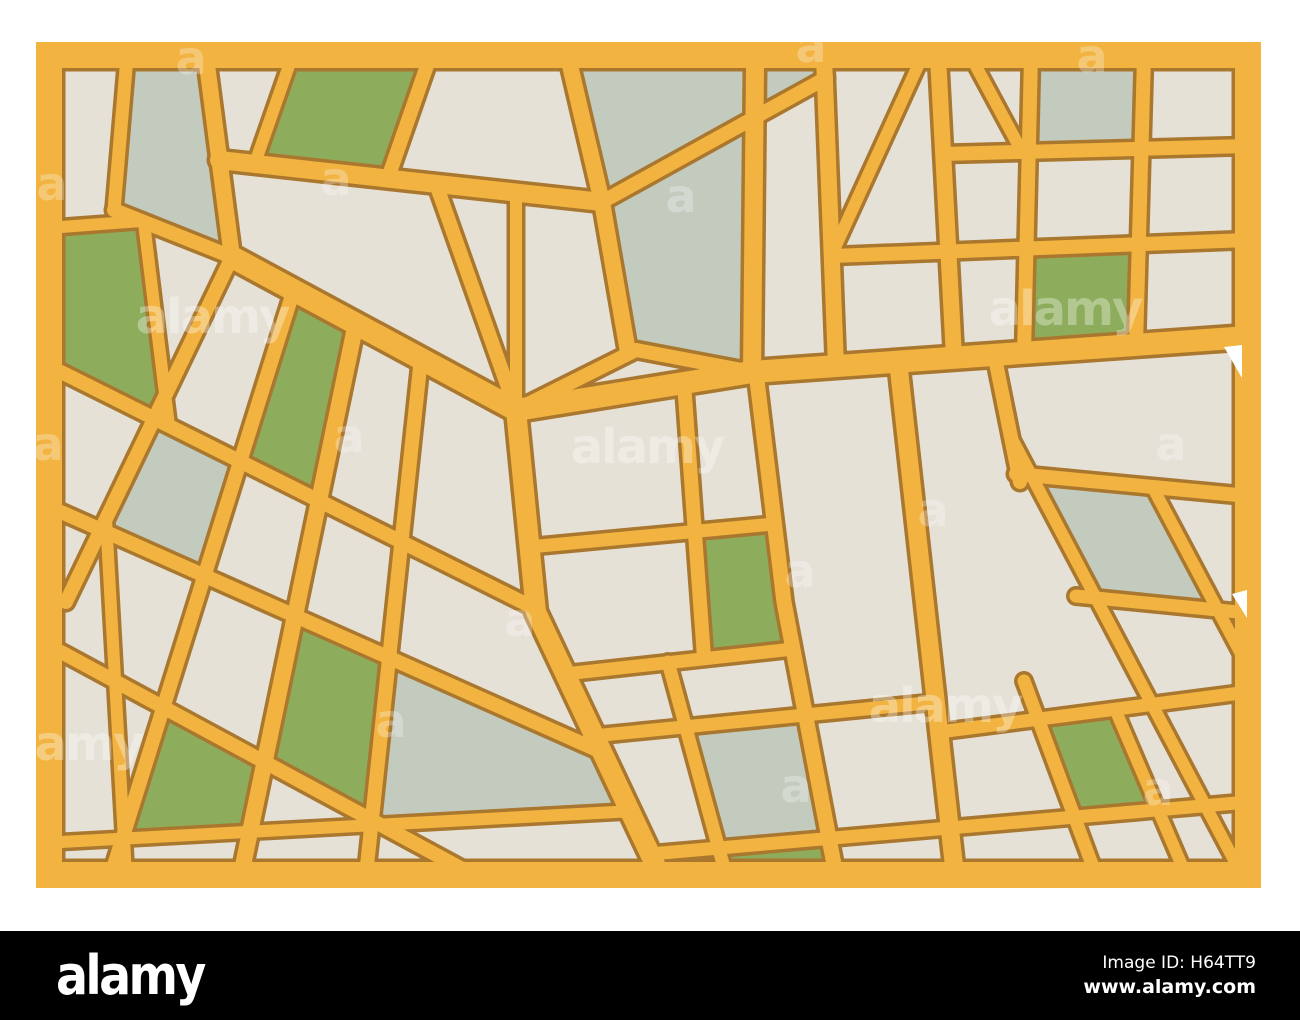  What do you see at coordinates (650, 975) in the screenshot?
I see `watermark-footer-bar: alamy Image ID: H64TT9 www.alamy.com` at bounding box center [650, 975].